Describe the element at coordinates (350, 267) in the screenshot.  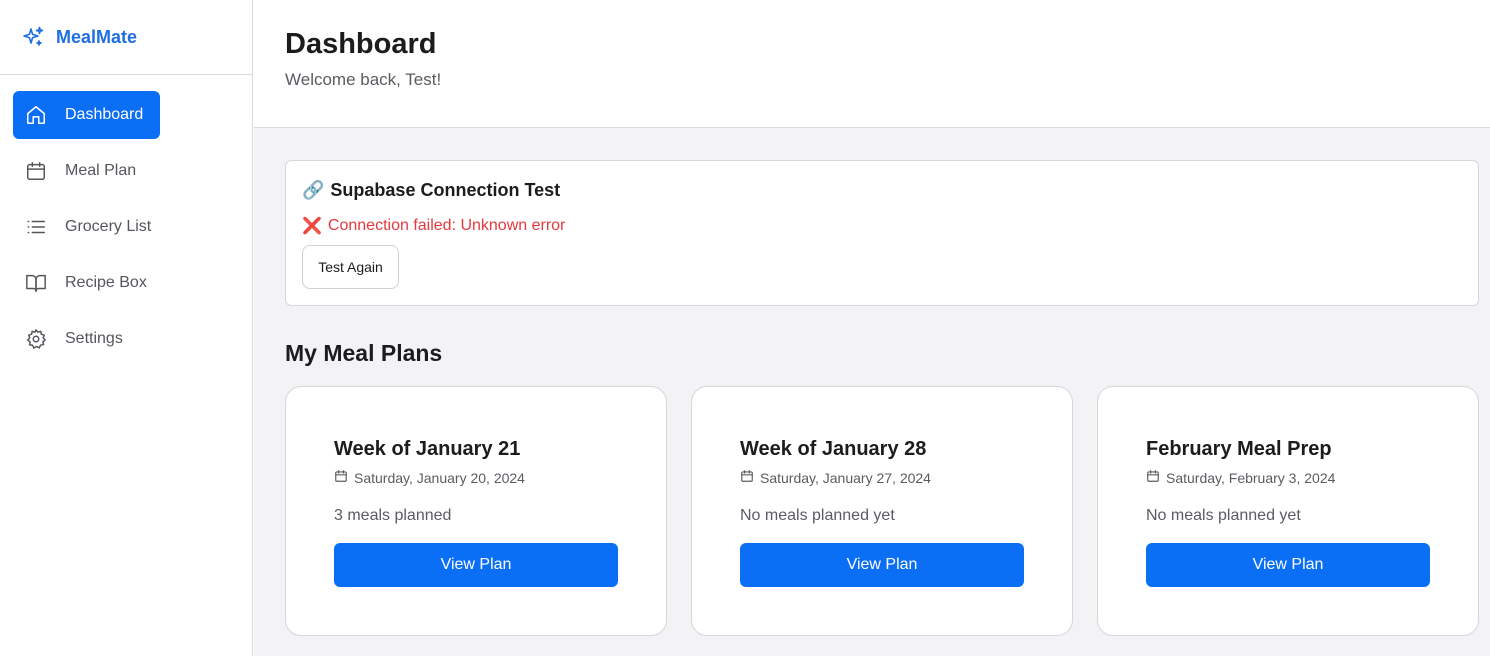
I see `test-again-button: Test Again` at that location.